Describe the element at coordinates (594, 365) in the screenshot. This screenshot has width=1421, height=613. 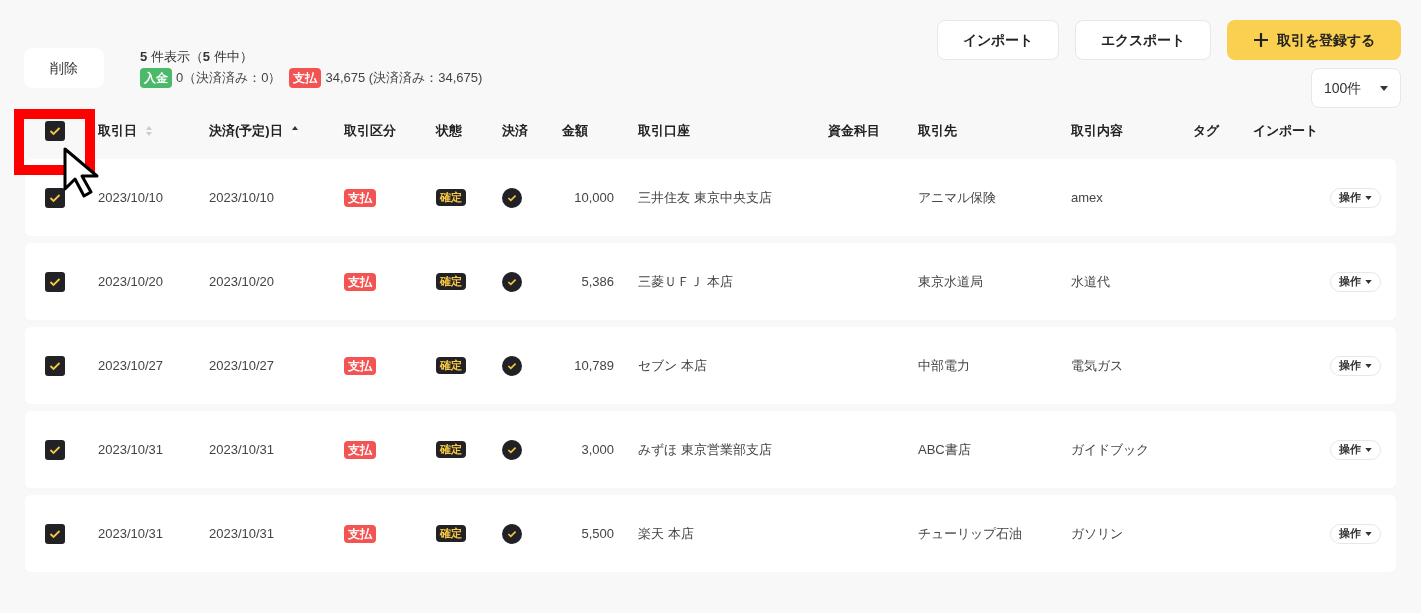
I see `amount-cell-text: 10,789` at that location.